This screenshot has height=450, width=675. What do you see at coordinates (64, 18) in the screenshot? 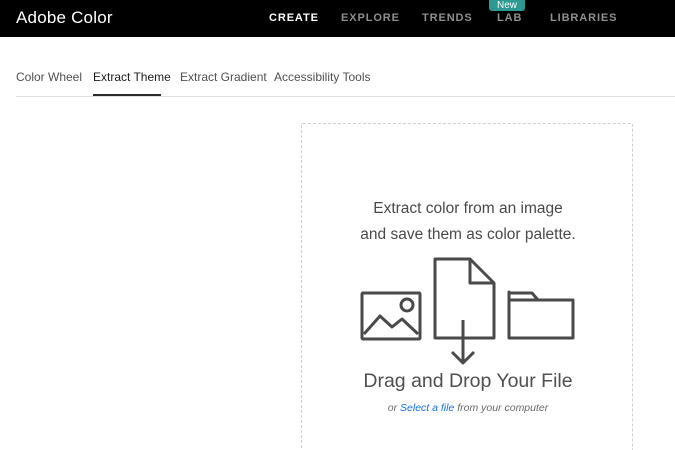
I see `app-logo-text: Adobe Color` at bounding box center [64, 18].